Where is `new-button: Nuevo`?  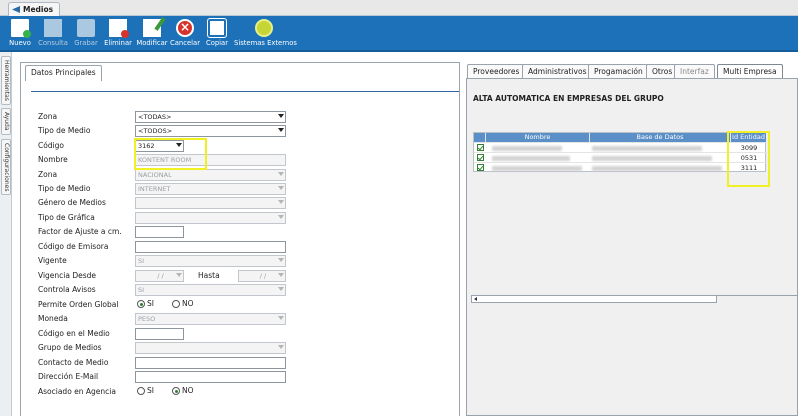 new-button: Nuevo is located at coordinates (20, 34).